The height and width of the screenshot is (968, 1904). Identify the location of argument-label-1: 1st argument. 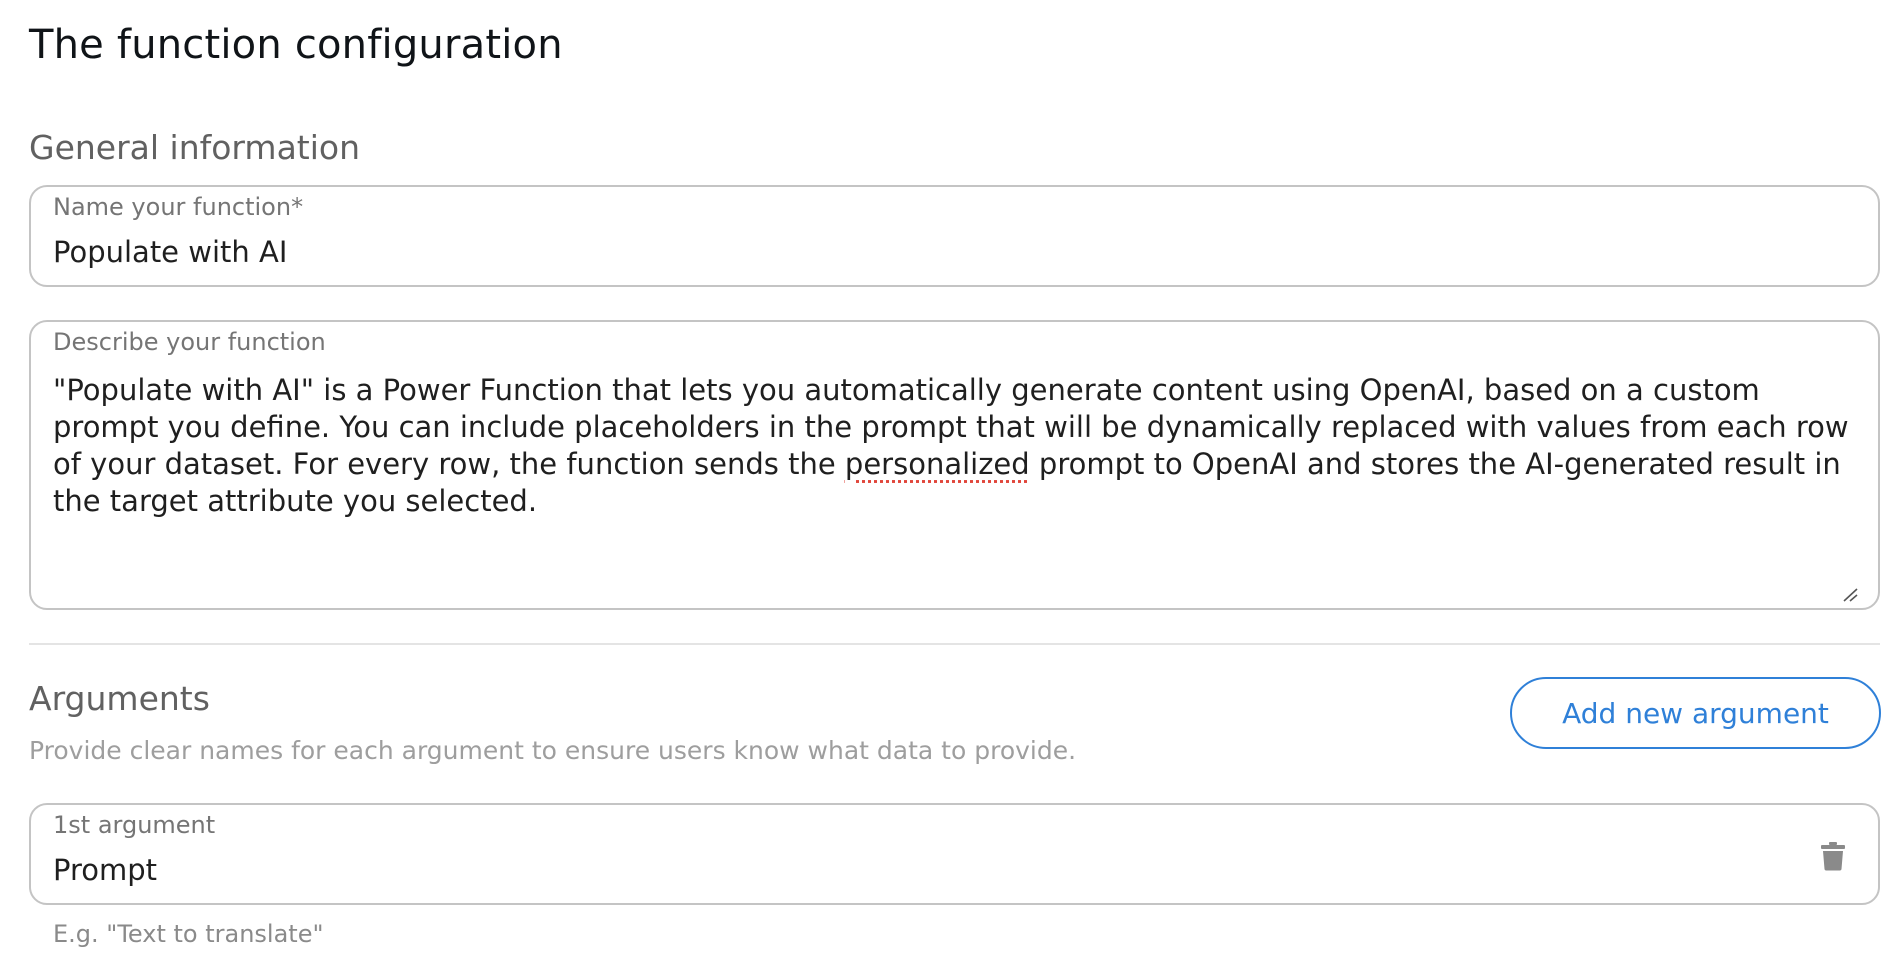
(134, 825).